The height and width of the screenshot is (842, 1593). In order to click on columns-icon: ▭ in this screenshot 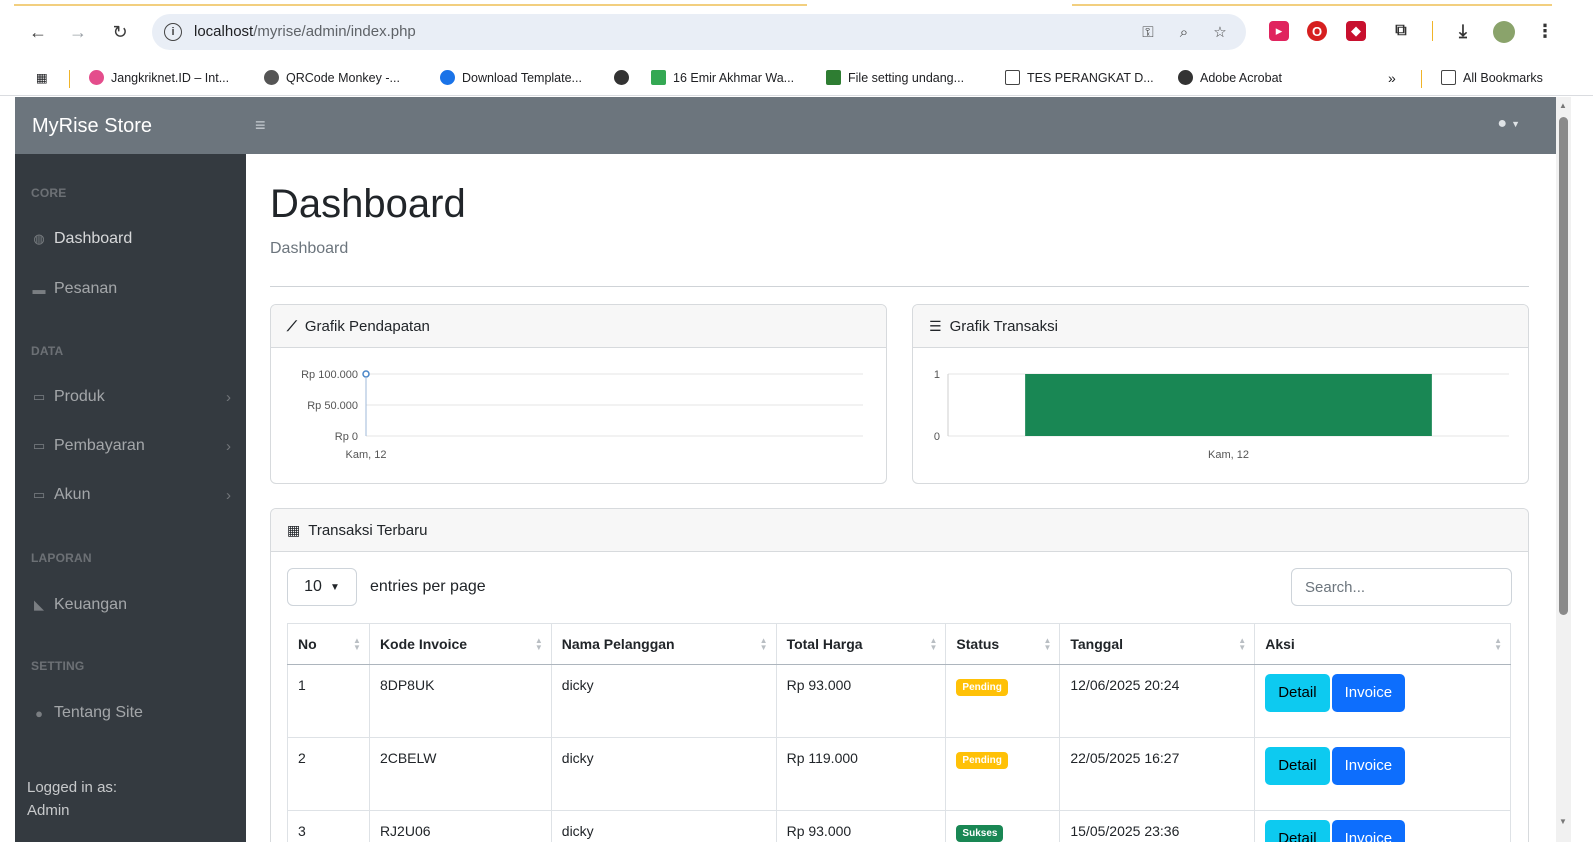, I will do `click(39, 494)`.